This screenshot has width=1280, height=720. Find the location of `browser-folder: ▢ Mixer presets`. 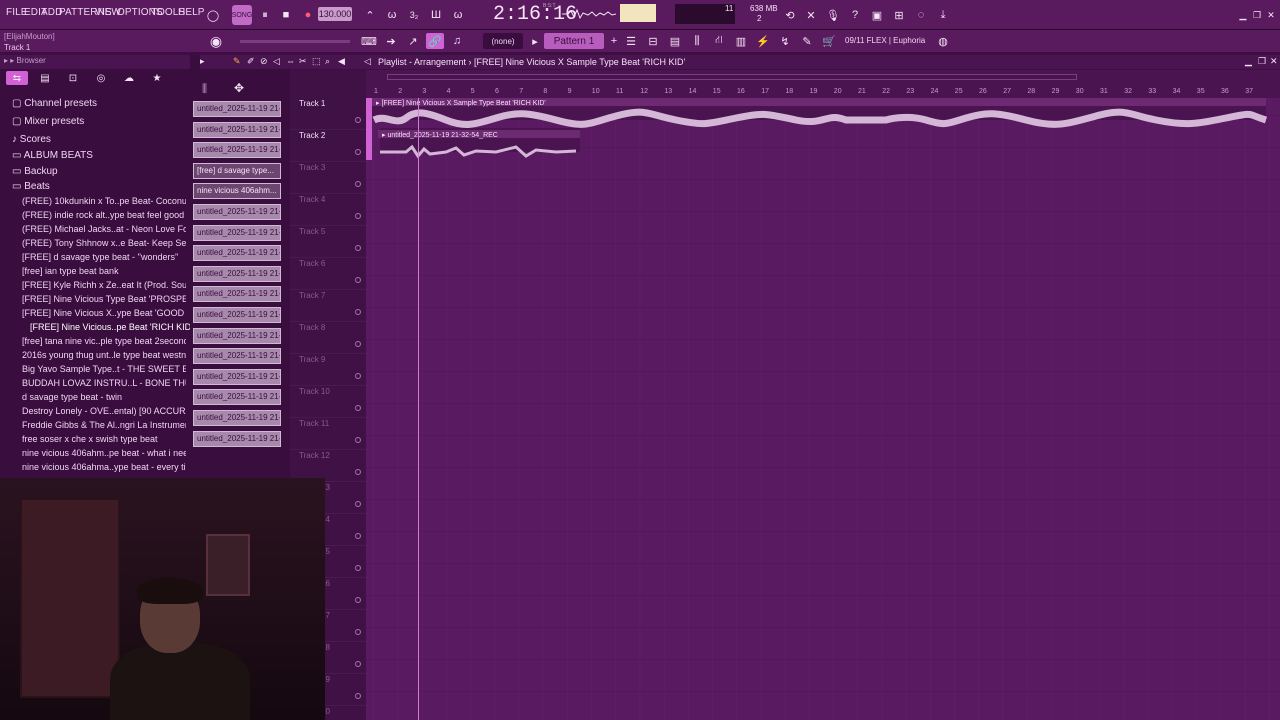

browser-folder: ▢ Mixer presets is located at coordinates (48, 121).